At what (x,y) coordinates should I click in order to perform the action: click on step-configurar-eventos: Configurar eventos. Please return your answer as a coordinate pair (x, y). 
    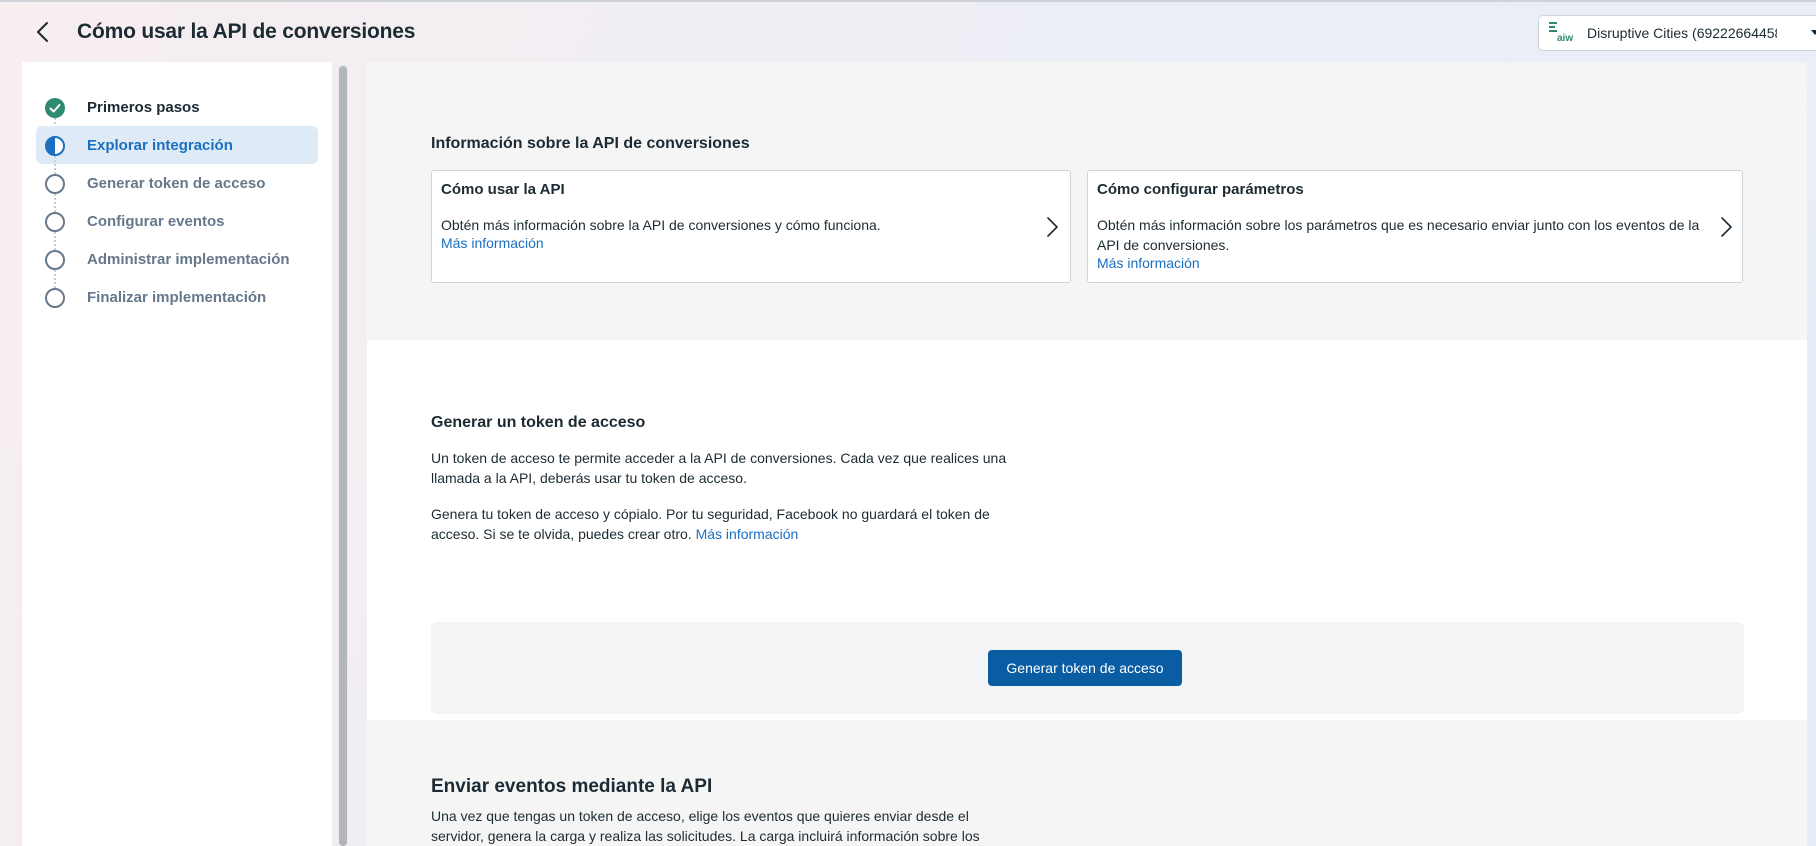
    Looking at the image, I should click on (177, 226).